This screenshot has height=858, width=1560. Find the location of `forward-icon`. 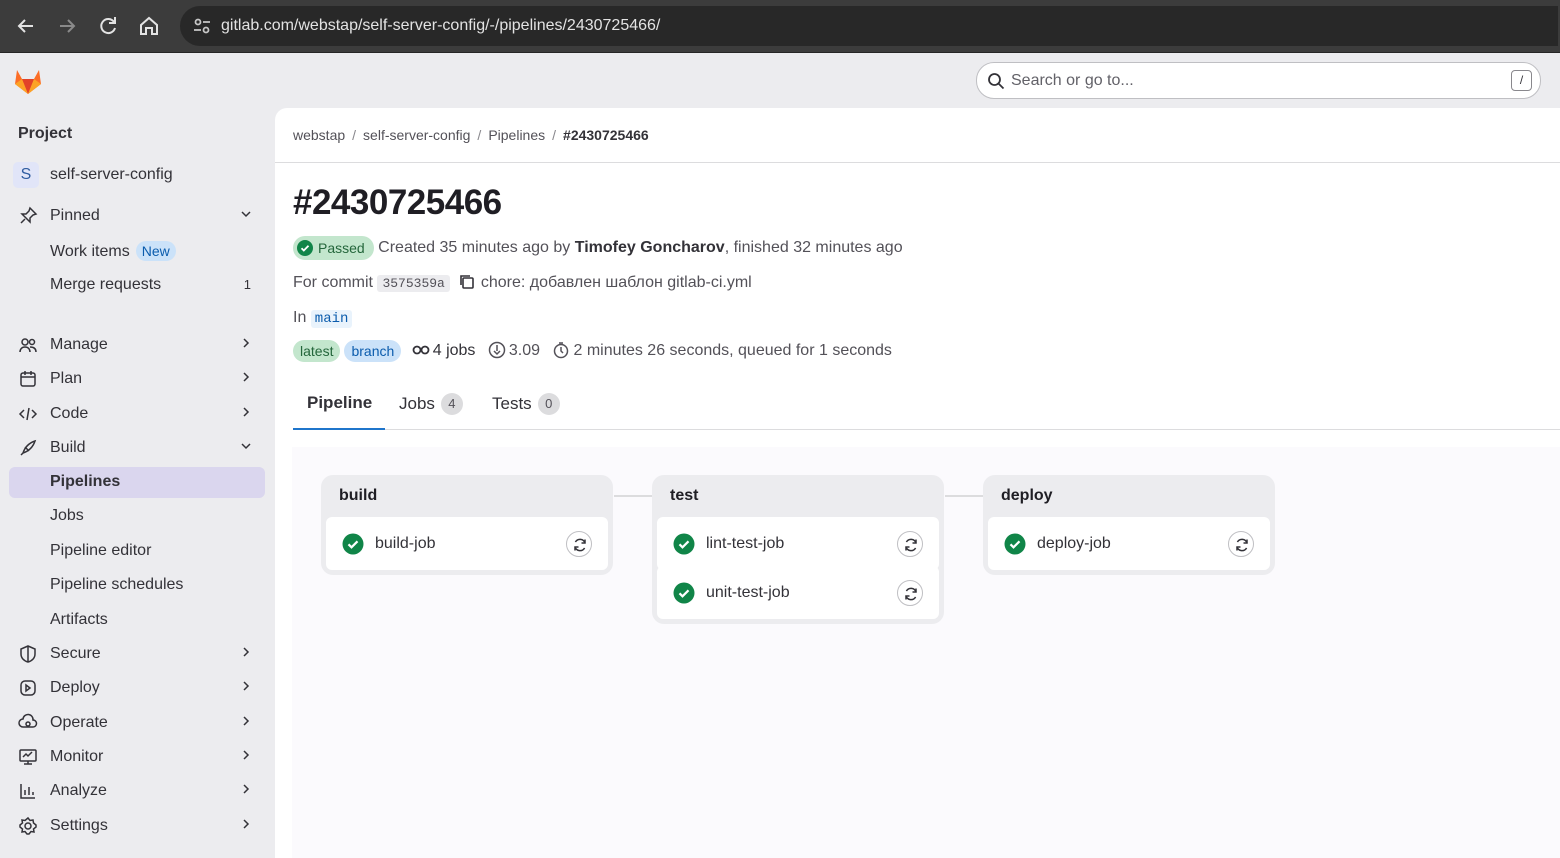

forward-icon is located at coordinates (67, 26).